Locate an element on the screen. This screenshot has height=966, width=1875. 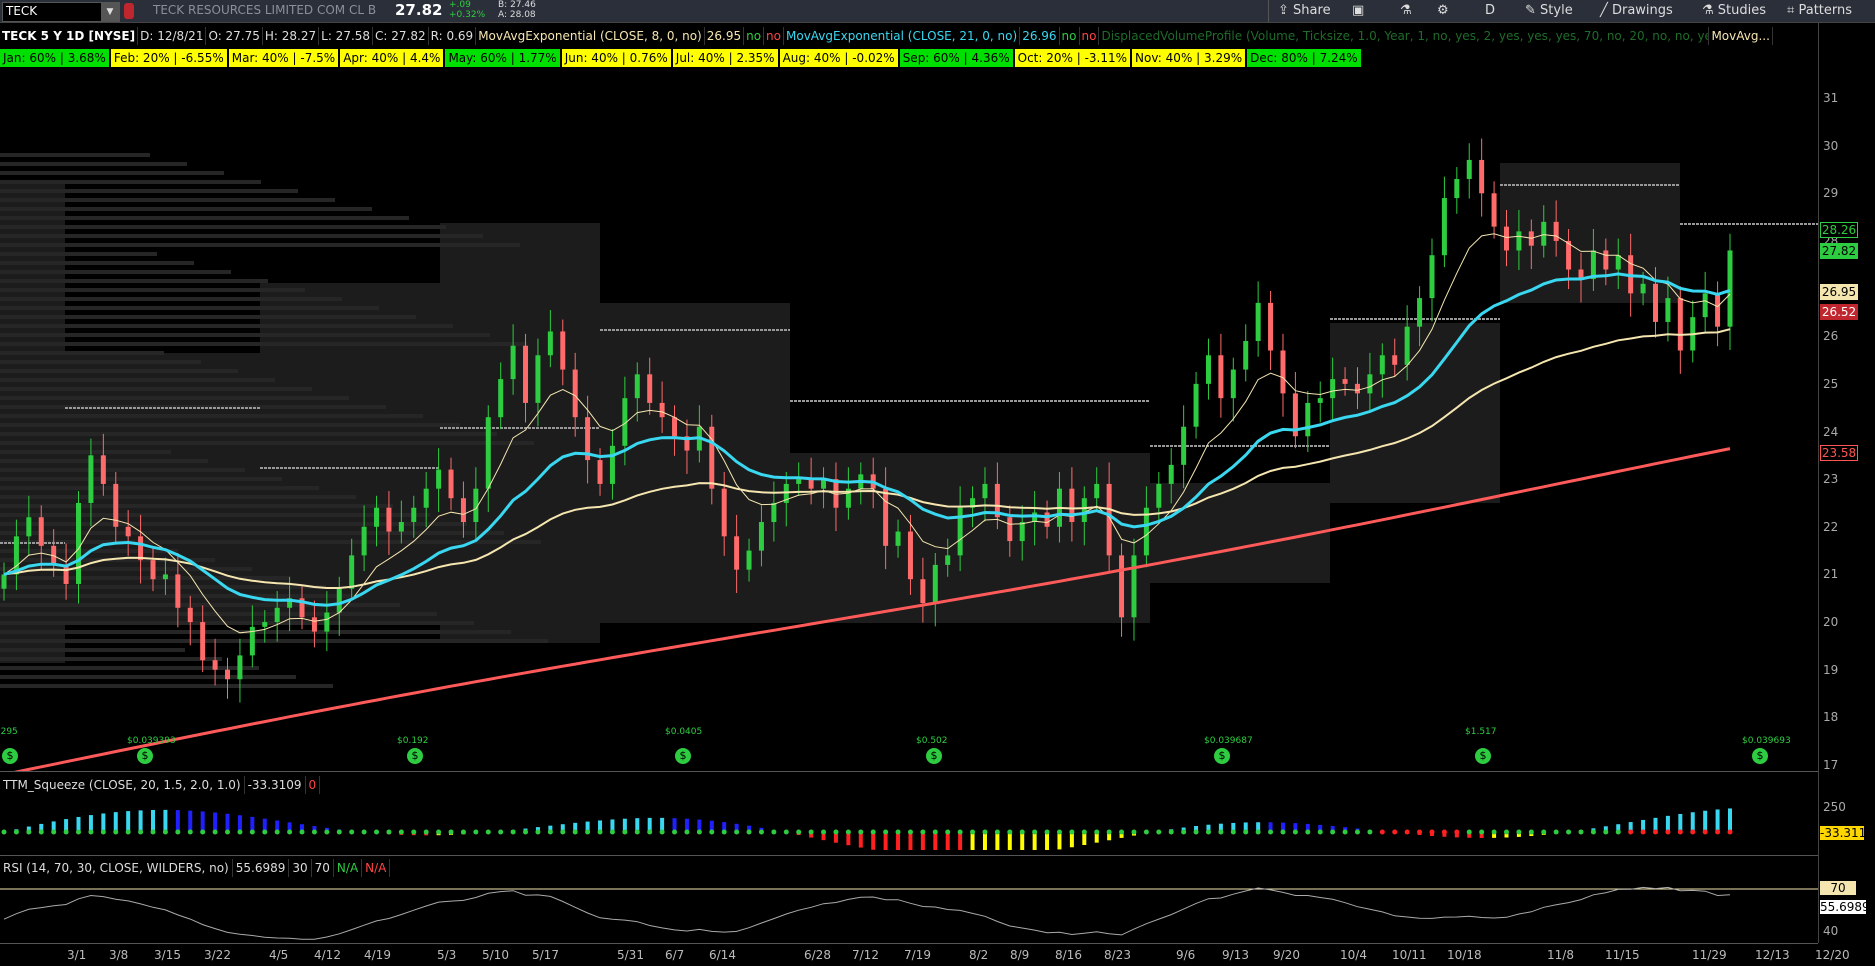
chevron-down-icon: ▼ is located at coordinates (110, 12).